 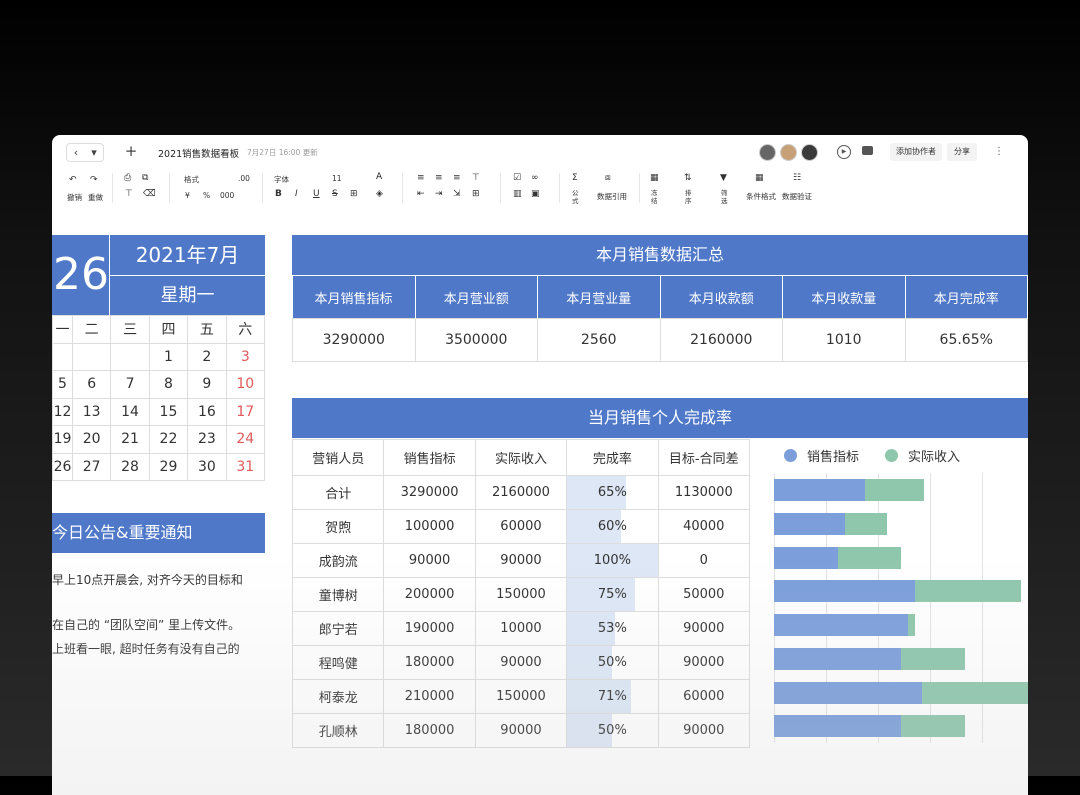 What do you see at coordinates (421, 178) in the screenshot?
I see `align-left-icon: ≡` at bounding box center [421, 178].